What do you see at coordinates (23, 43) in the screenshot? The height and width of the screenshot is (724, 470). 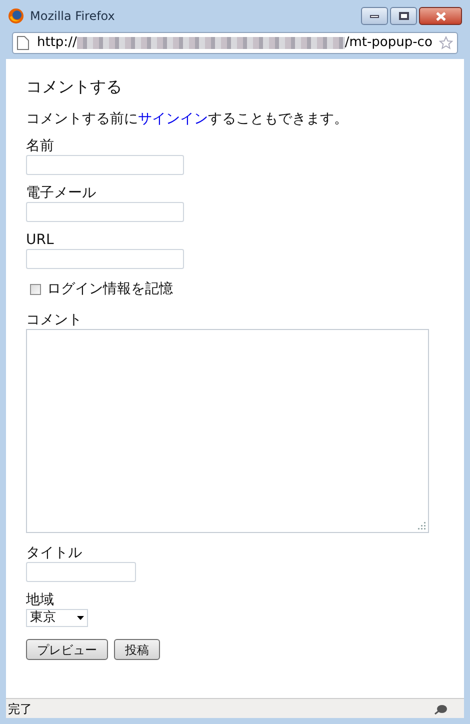 I see `page-icon` at bounding box center [23, 43].